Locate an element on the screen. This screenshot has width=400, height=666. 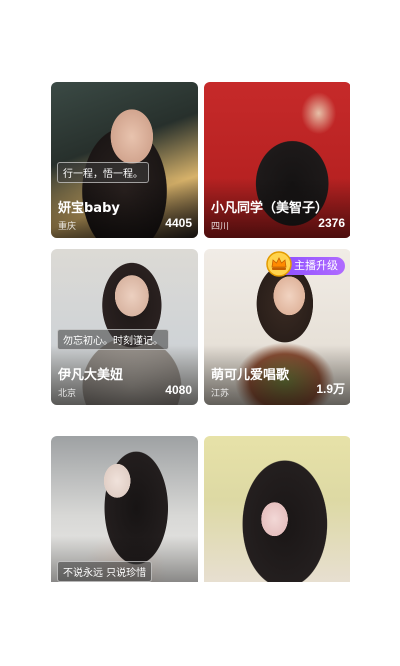
streamer-name: 小凡同学（美智子） is located at coordinates (270, 208).